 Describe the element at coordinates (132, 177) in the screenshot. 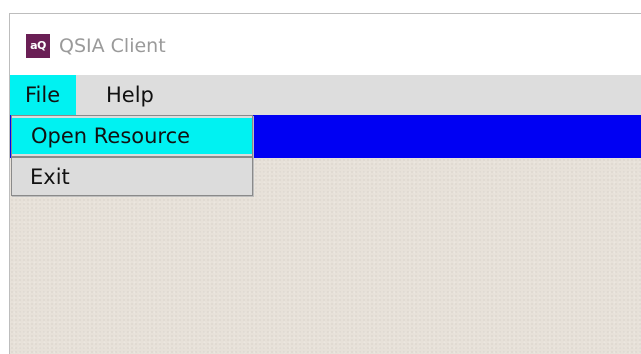

I see `menu-item-exit: Exit` at that location.